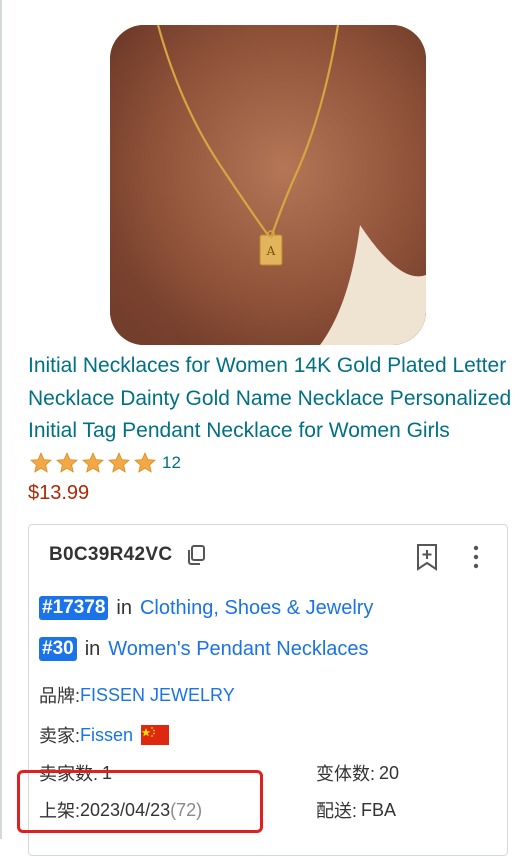 The image size is (529, 856). What do you see at coordinates (157, 695) in the screenshot?
I see `brand-link: FISSEN JEWELRY` at bounding box center [157, 695].